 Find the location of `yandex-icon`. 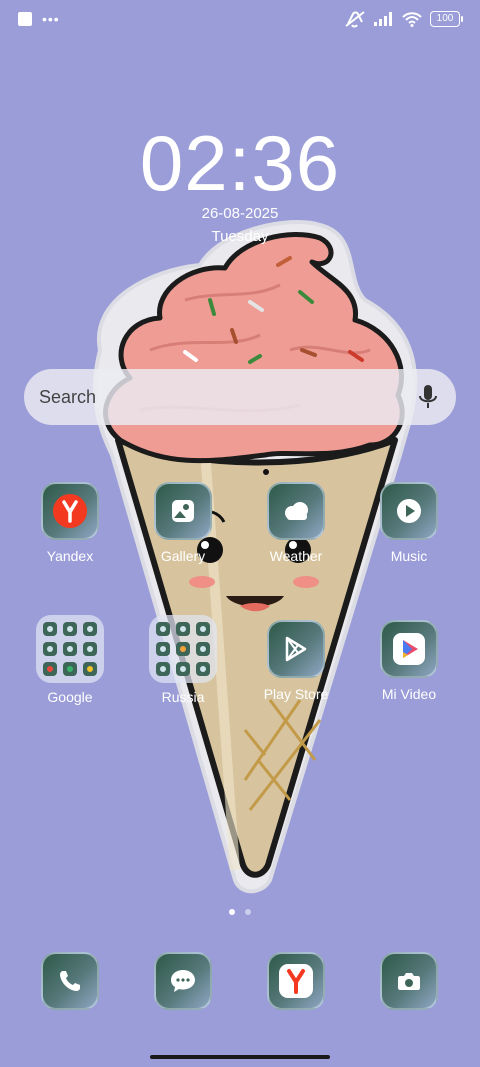

yandex-icon is located at coordinates (70, 511).